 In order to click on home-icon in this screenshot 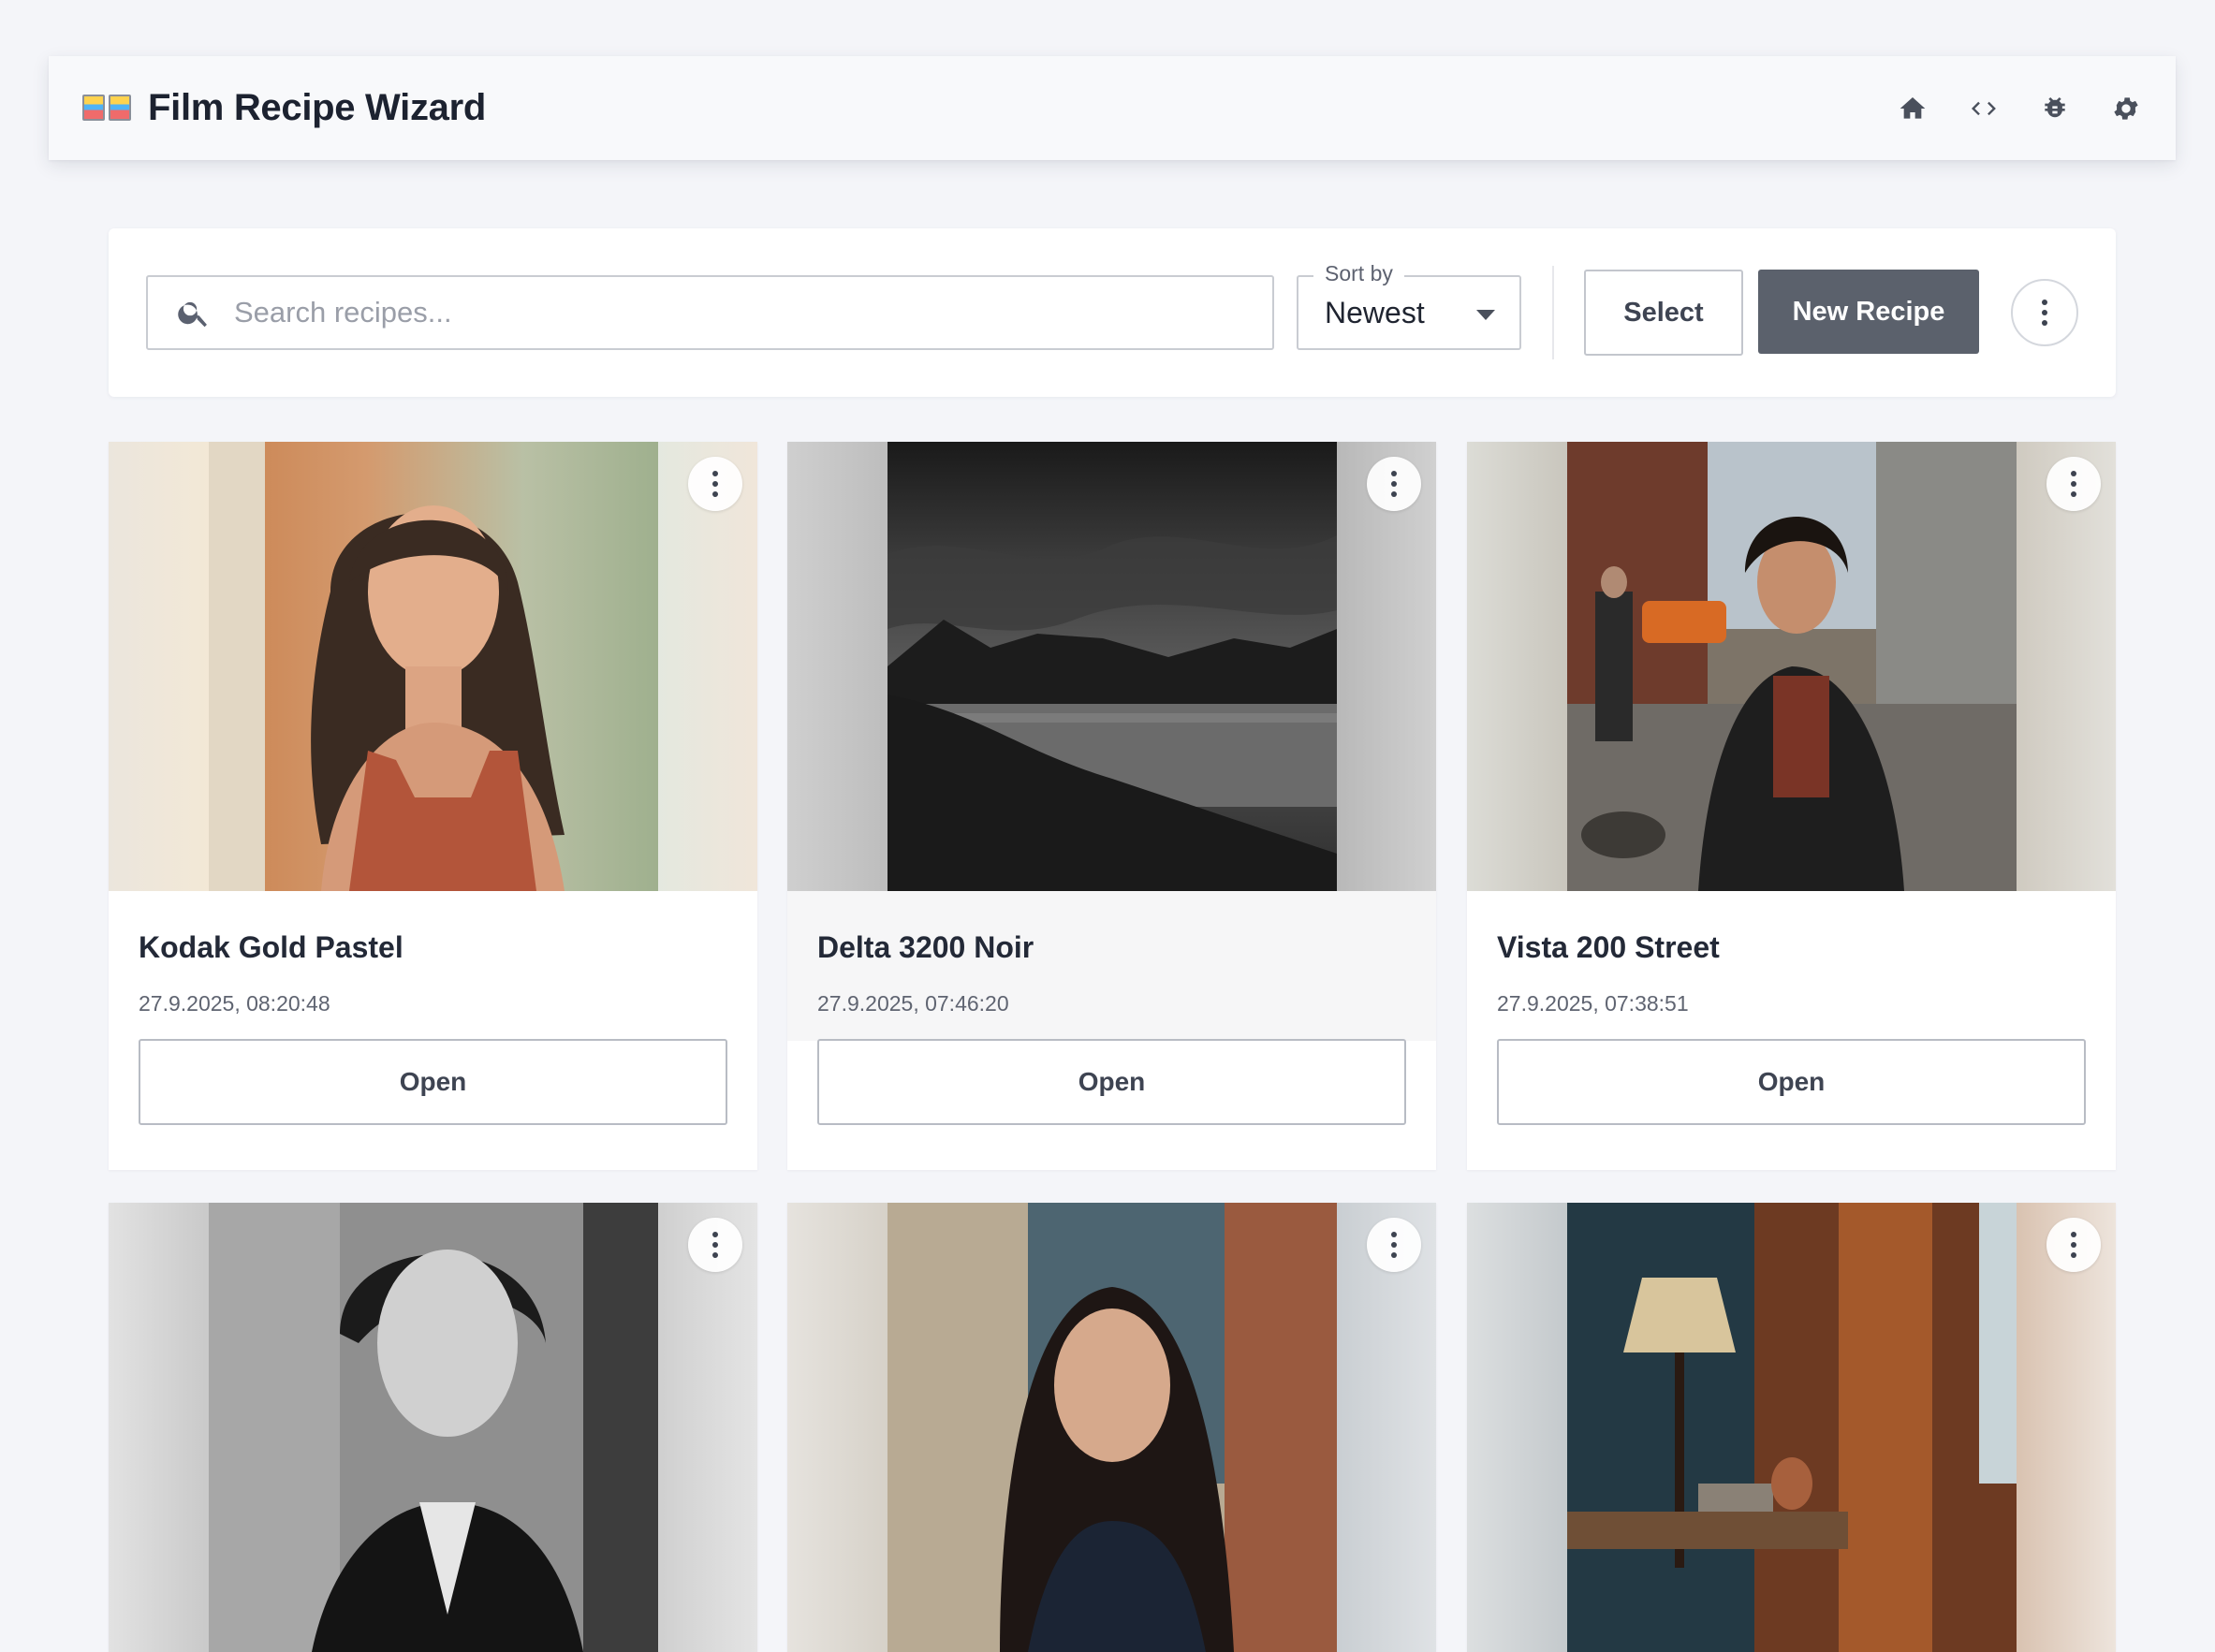, I will do `click(1913, 109)`.